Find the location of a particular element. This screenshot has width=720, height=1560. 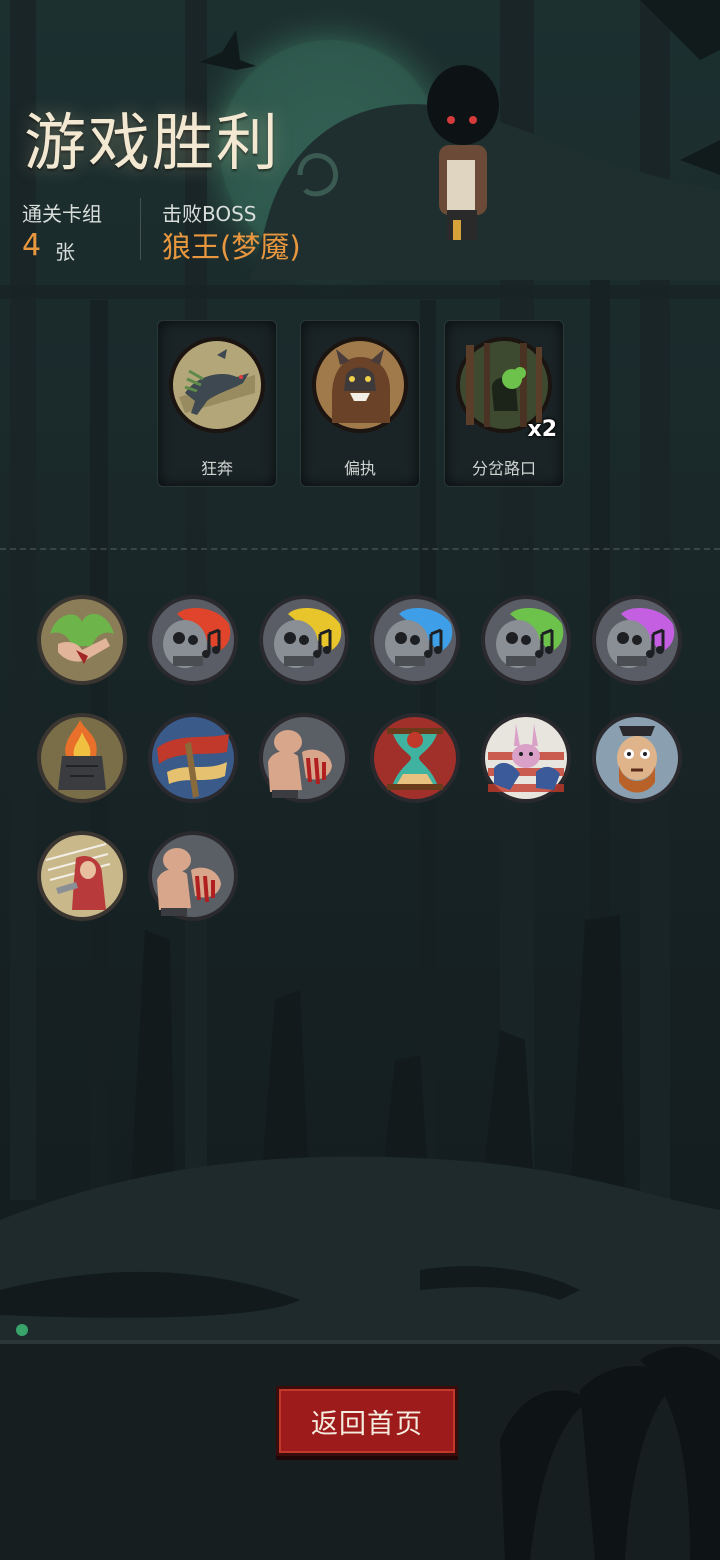

boss-card-name: 分岔路口 is located at coordinates (503, 468).